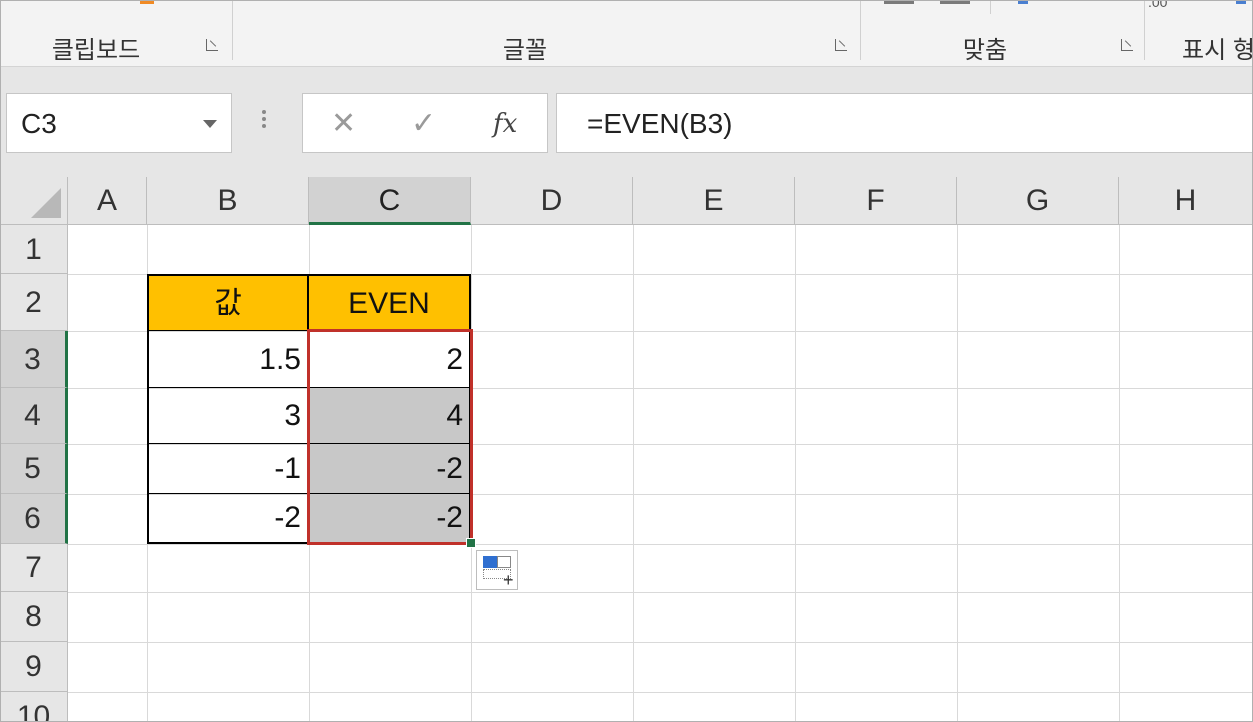 This screenshot has width=1253, height=722. I want to click on cell-b3: 1.5, so click(228, 359).